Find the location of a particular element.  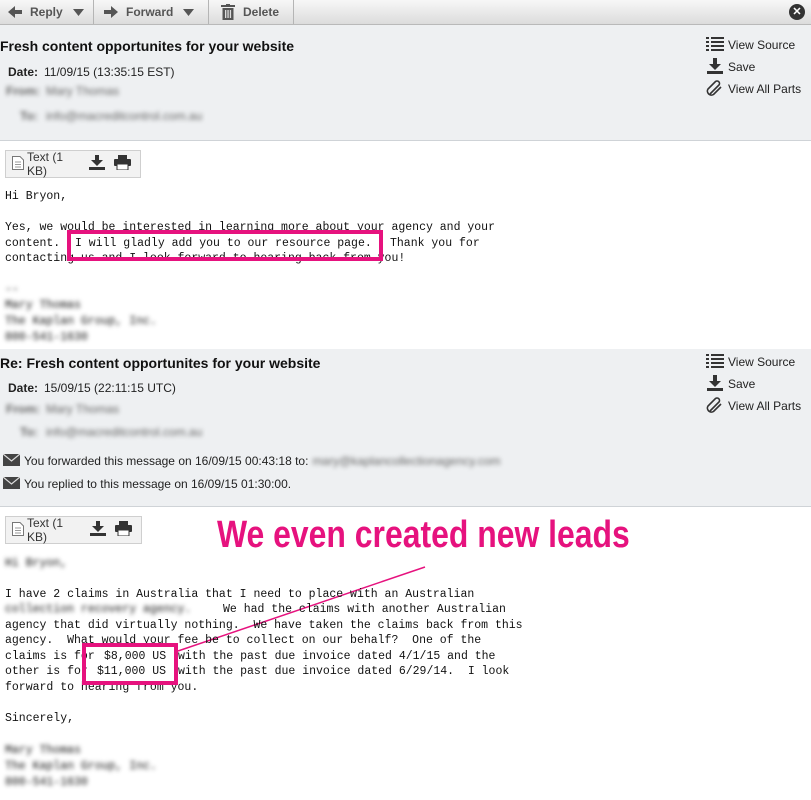

message2-sig2: The Kaplan Group, Inc. is located at coordinates (81, 766).